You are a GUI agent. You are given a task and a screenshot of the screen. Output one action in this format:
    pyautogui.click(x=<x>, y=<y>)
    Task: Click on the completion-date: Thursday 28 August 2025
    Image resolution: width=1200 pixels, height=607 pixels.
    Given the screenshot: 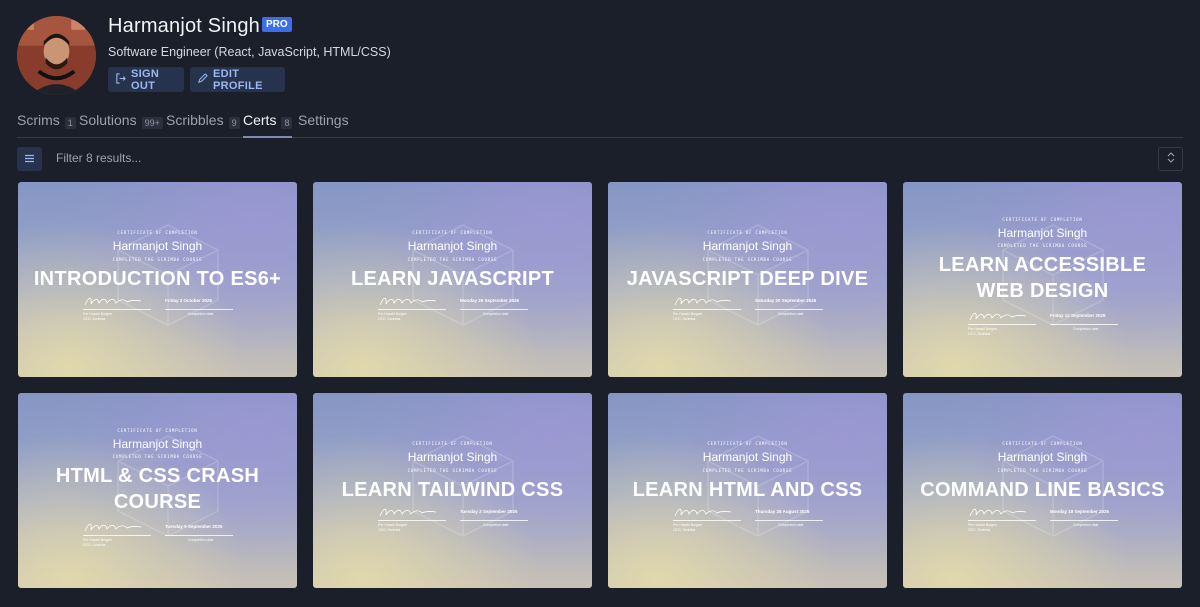 What is the action you would take?
    pyautogui.click(x=782, y=511)
    